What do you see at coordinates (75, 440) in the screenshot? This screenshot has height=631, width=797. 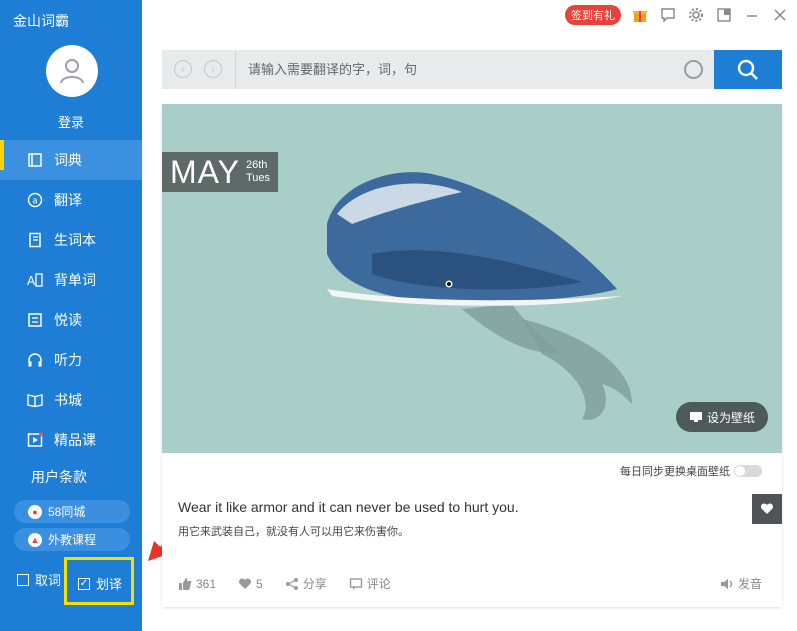 I see `sidebar-item-label: 精品课` at bounding box center [75, 440].